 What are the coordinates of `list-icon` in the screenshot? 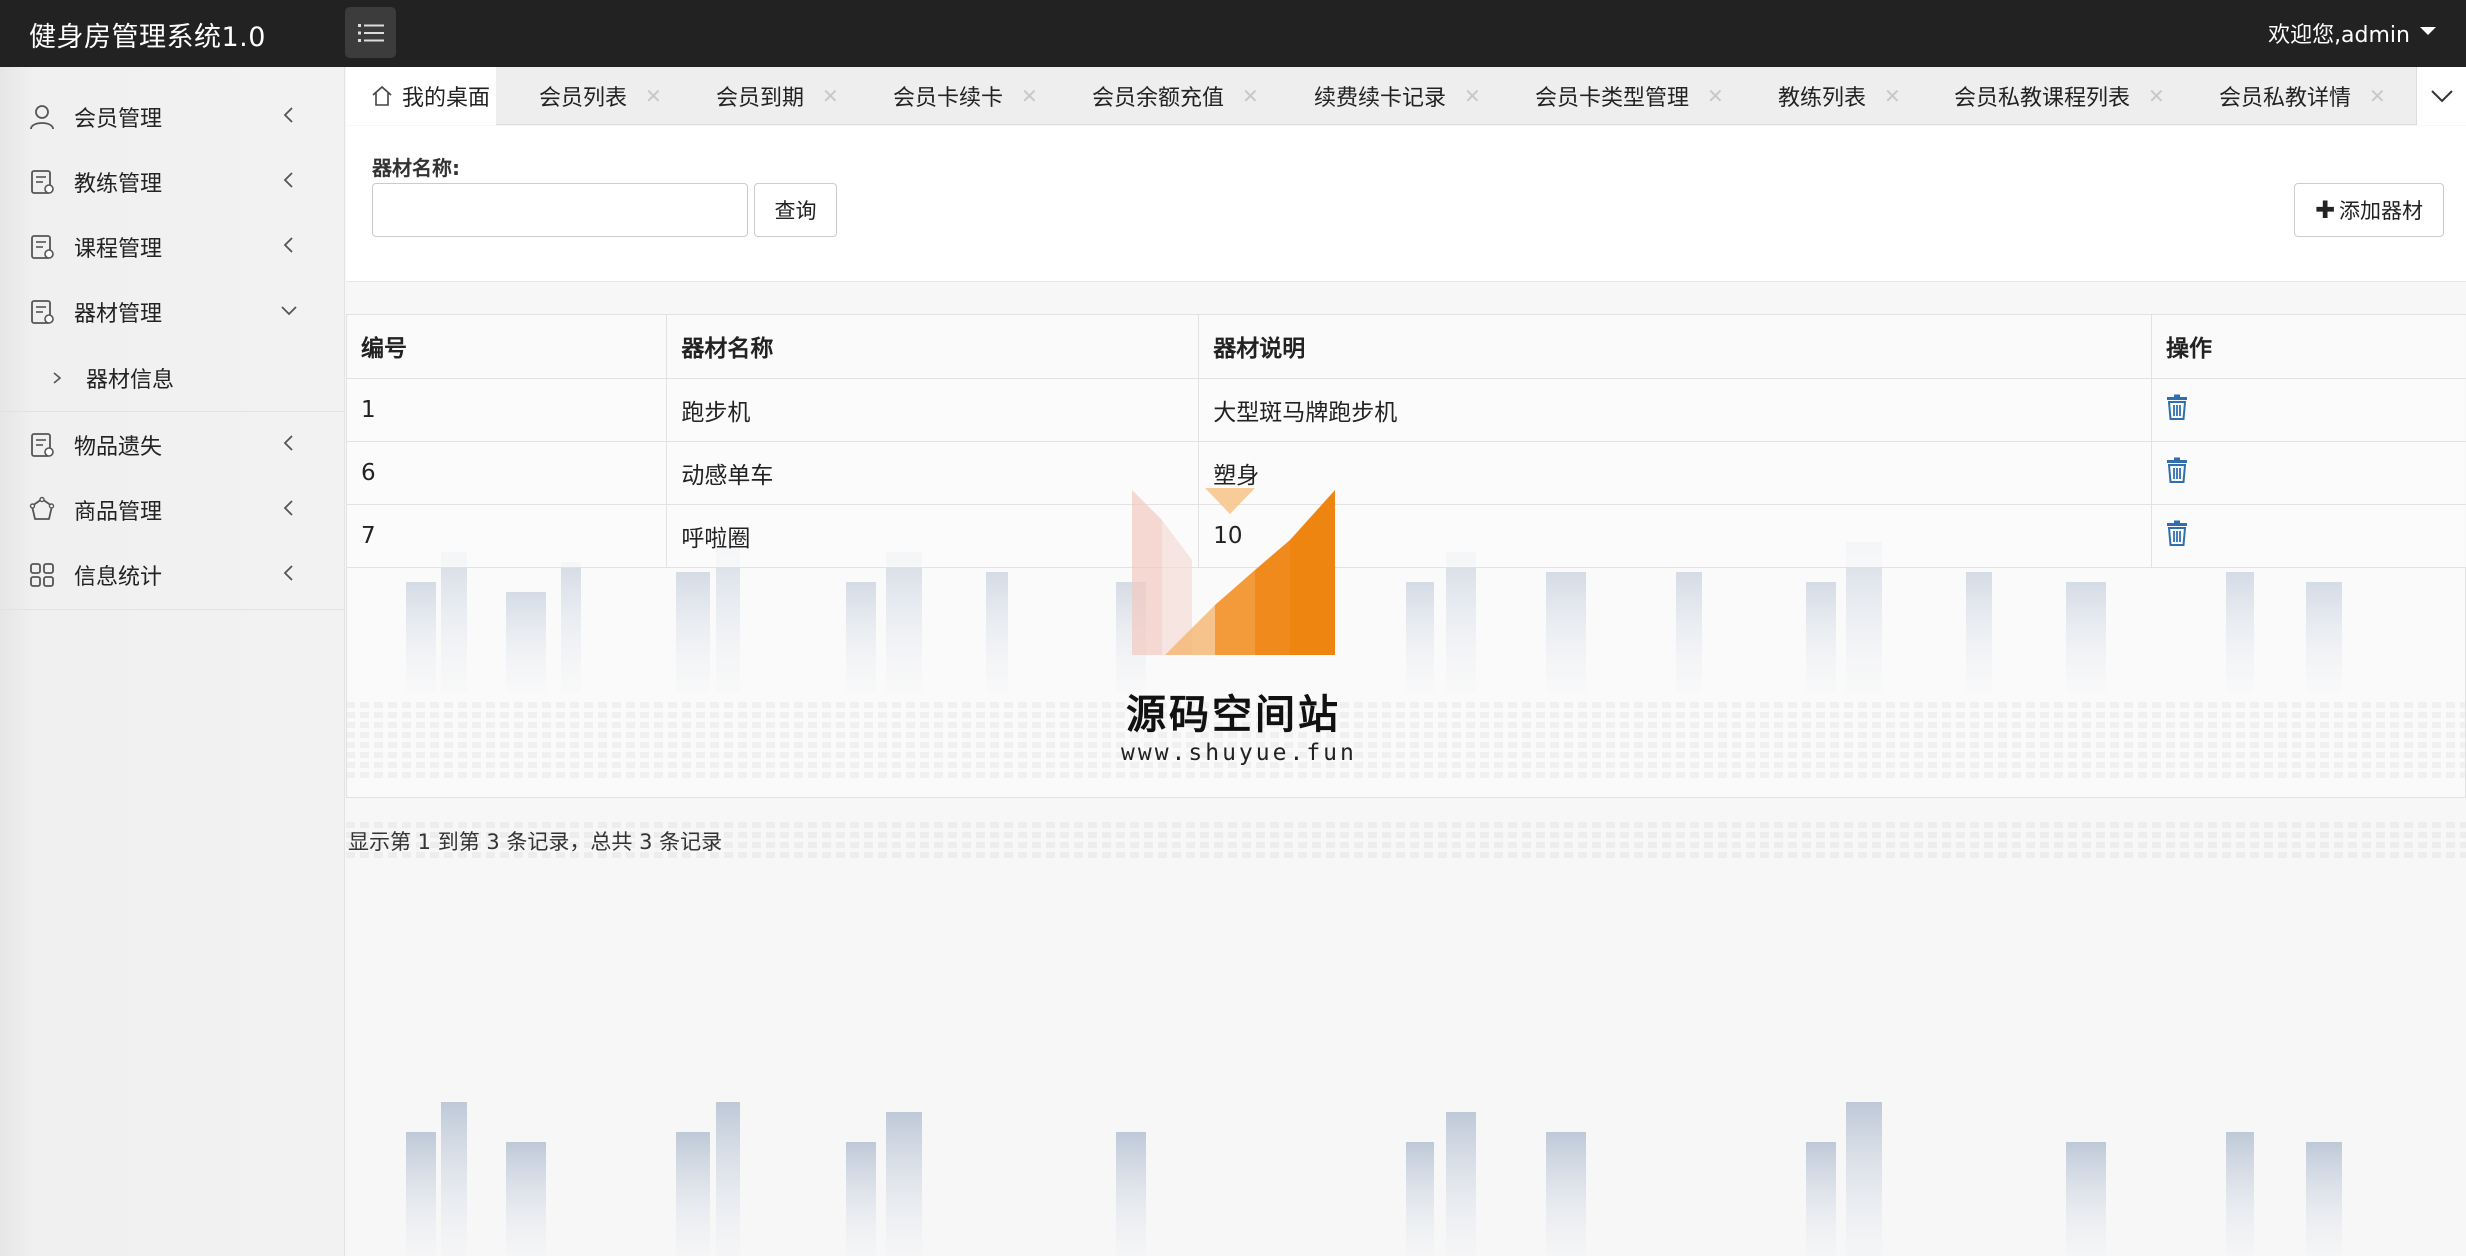 It's located at (370, 32).